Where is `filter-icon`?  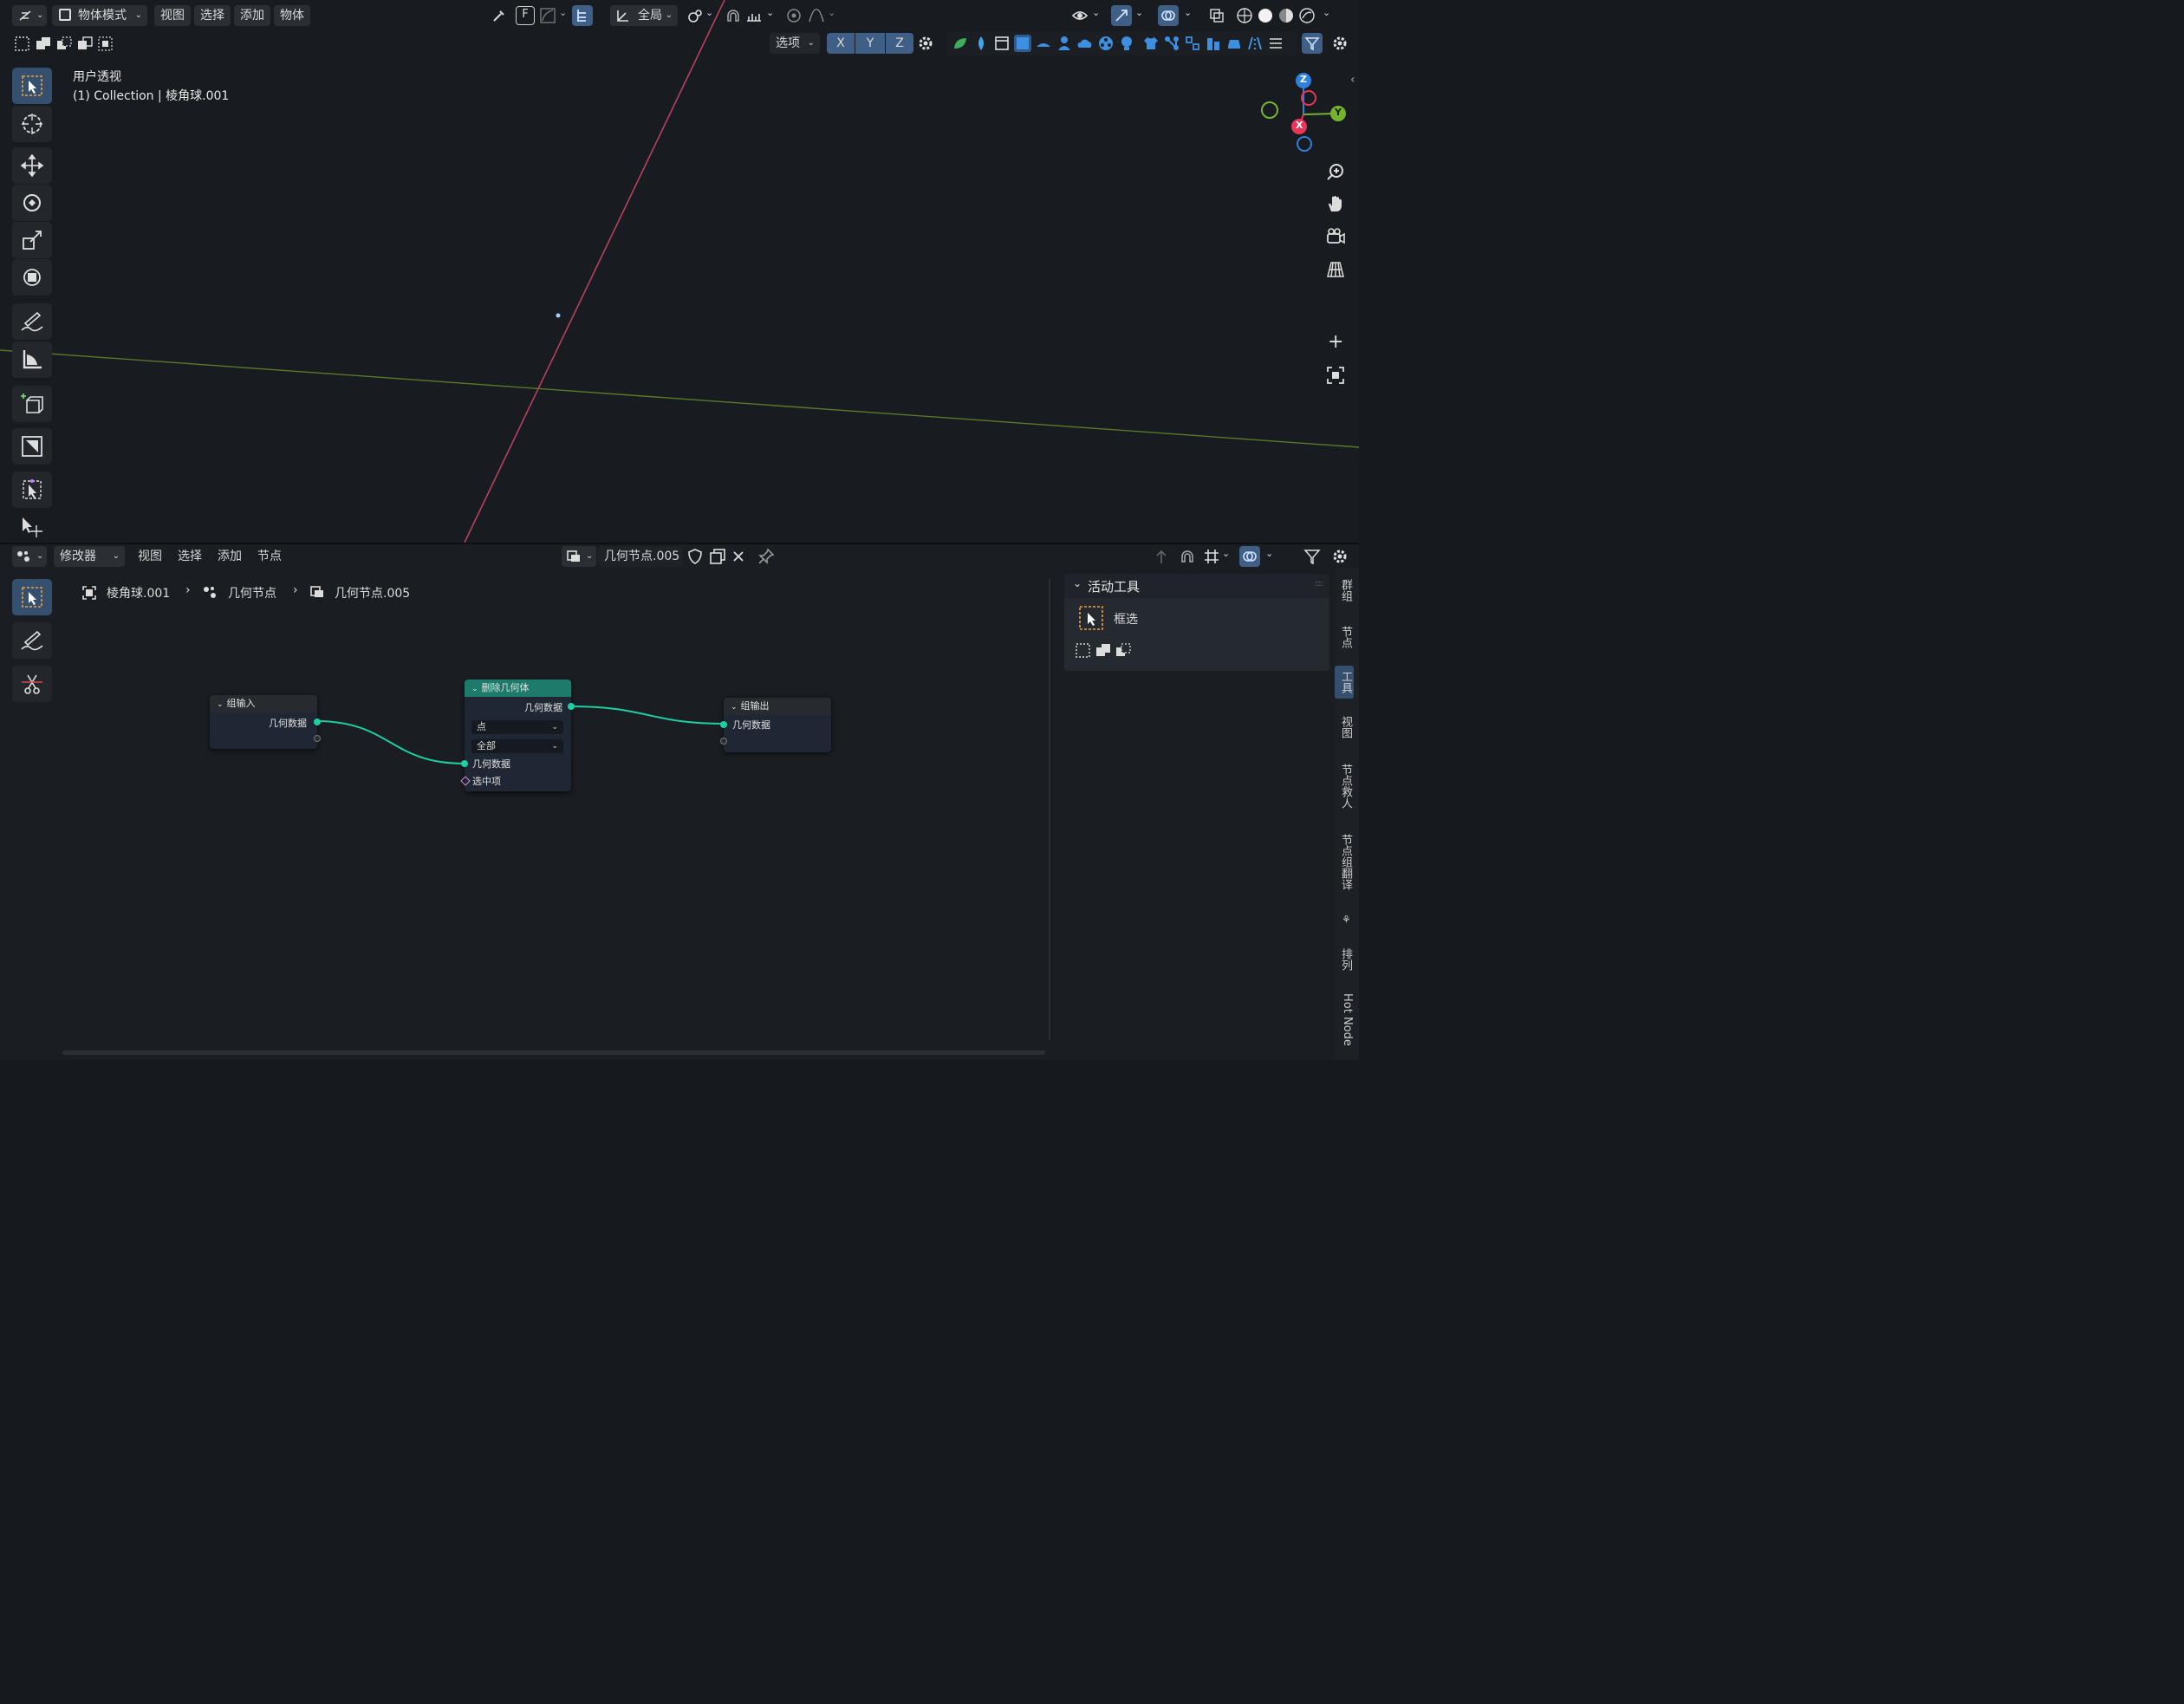
filter-icon is located at coordinates (1312, 43).